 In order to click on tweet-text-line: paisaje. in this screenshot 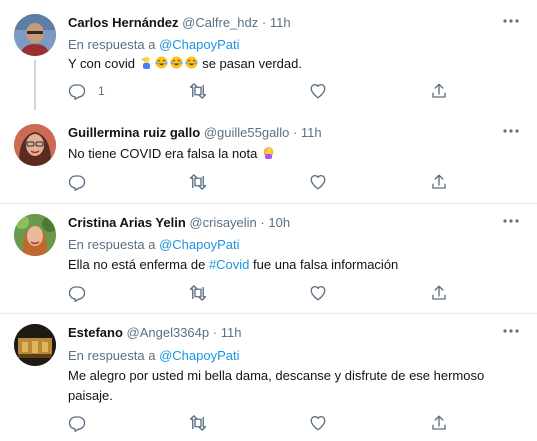, I will do `click(90, 395)`.